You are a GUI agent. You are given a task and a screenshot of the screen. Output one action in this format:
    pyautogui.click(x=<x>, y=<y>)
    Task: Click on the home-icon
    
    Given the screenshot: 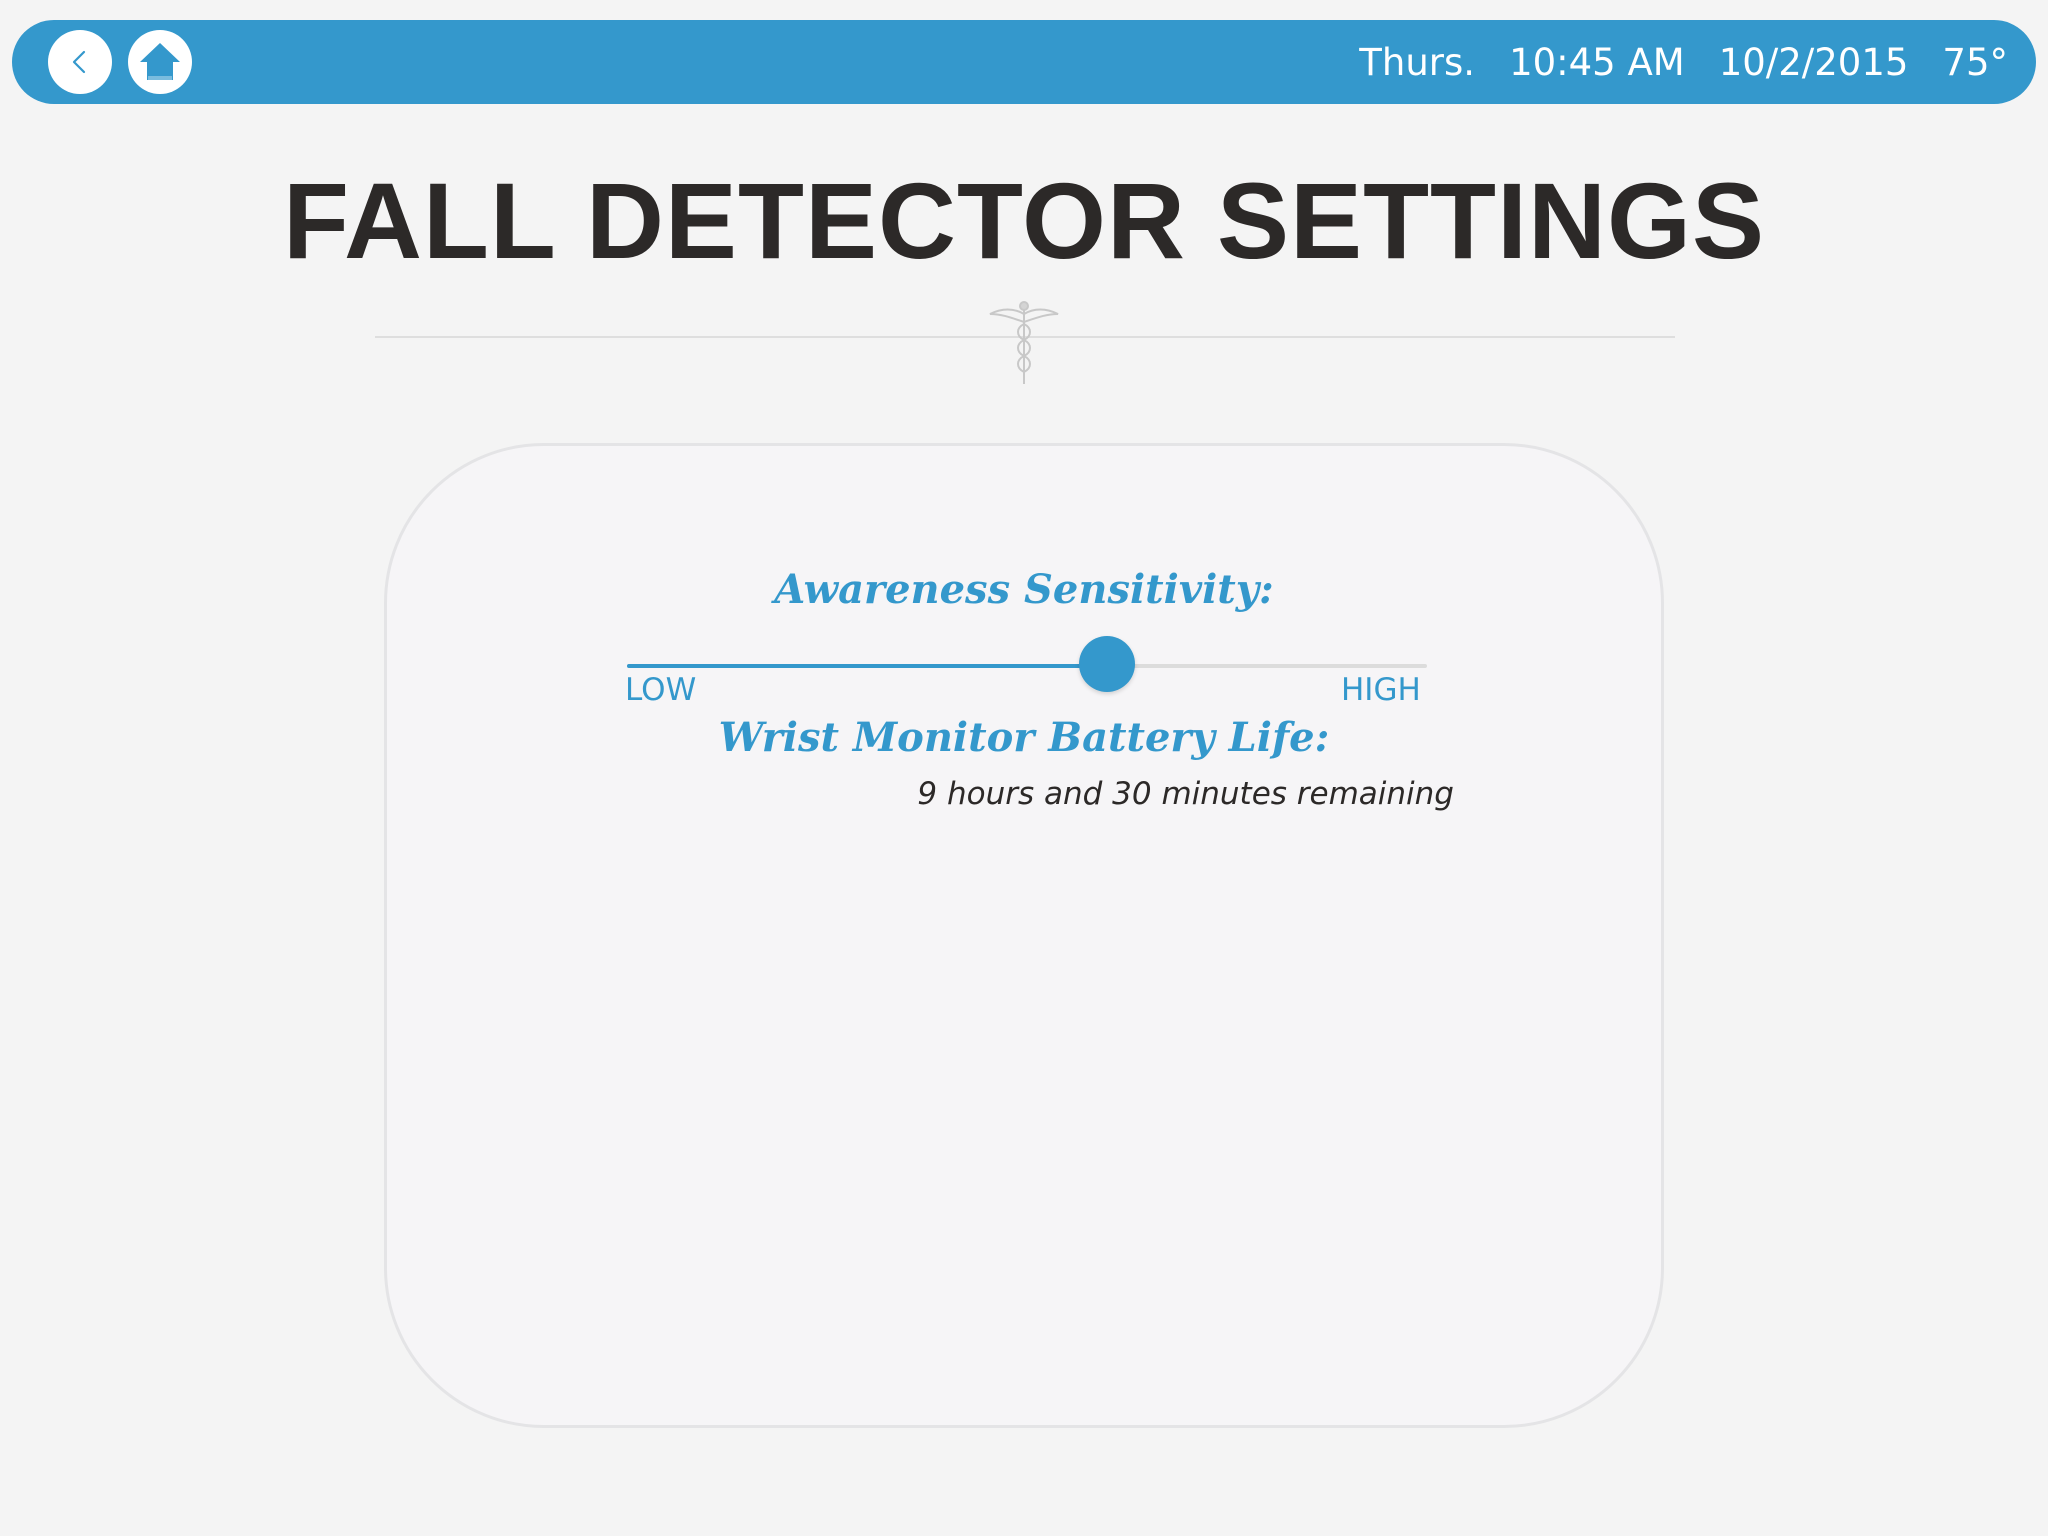 What is the action you would take?
    pyautogui.click(x=160, y=61)
    